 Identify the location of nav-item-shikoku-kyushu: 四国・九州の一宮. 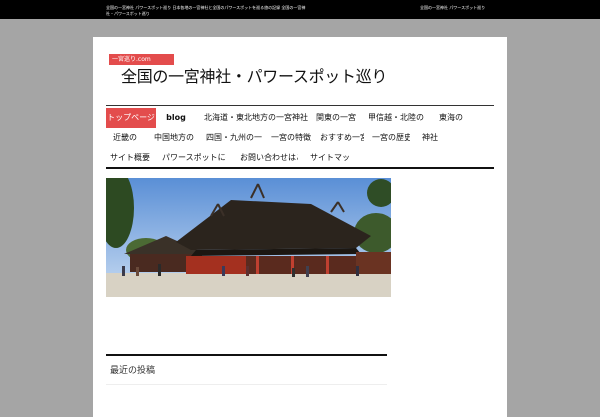
(234, 138).